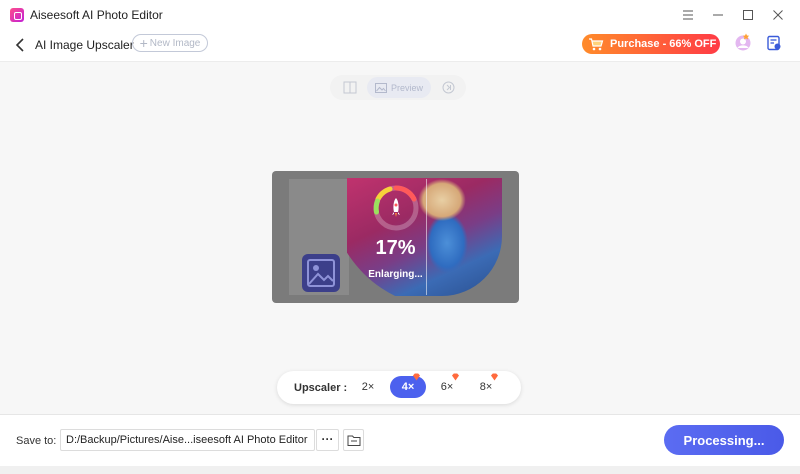 This screenshot has width=800, height=474. I want to click on folder-icon, so click(354, 440).